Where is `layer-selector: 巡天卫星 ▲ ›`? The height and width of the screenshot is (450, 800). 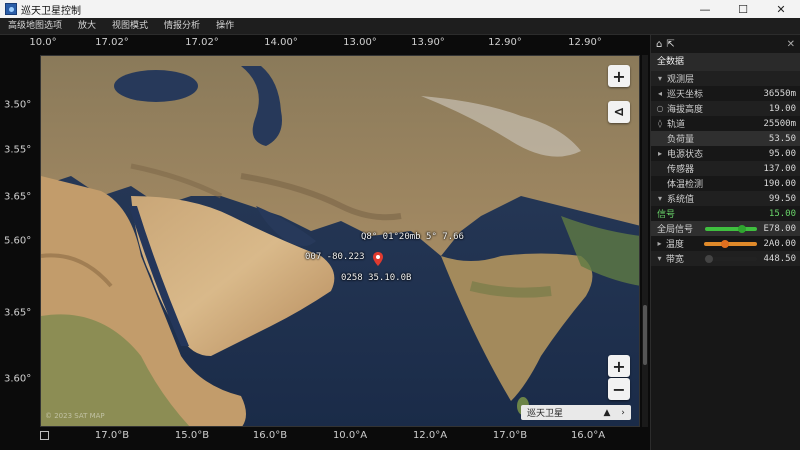 layer-selector: 巡天卫星 ▲ › is located at coordinates (576, 412).